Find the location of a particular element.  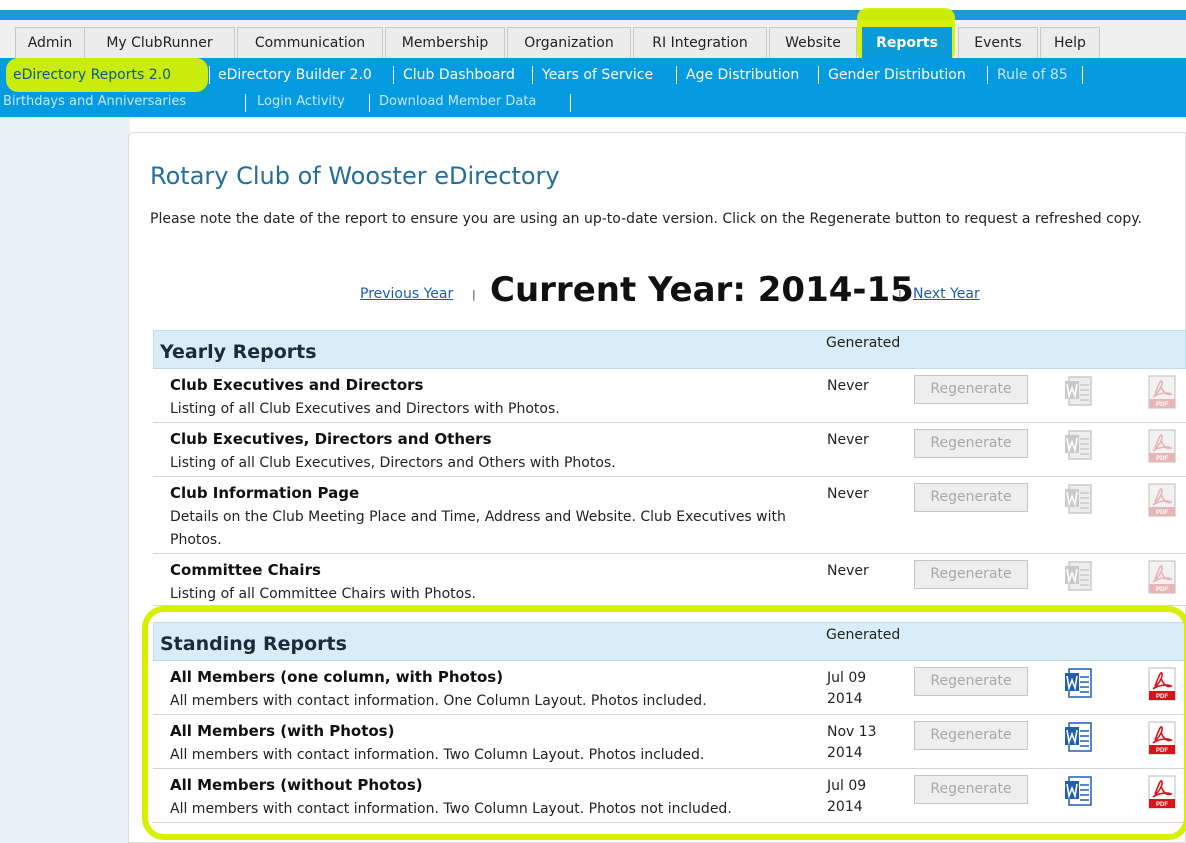

tab-my-clubrunner: My ClubRunner is located at coordinates (159, 43).